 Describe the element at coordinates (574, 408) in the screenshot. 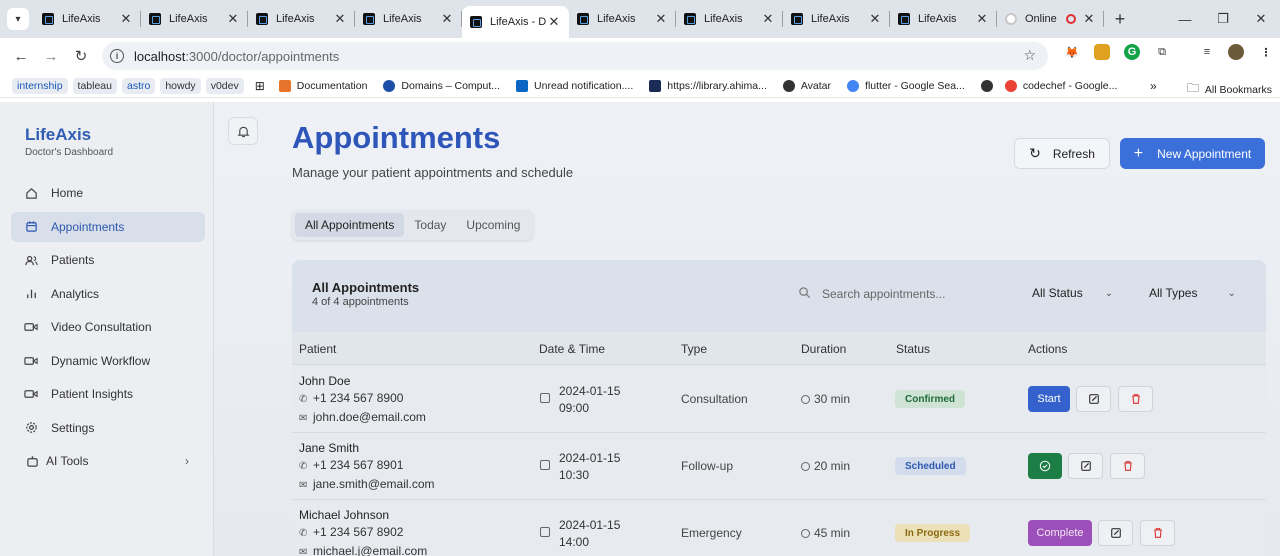

I see `appointment-time: 09:00` at that location.